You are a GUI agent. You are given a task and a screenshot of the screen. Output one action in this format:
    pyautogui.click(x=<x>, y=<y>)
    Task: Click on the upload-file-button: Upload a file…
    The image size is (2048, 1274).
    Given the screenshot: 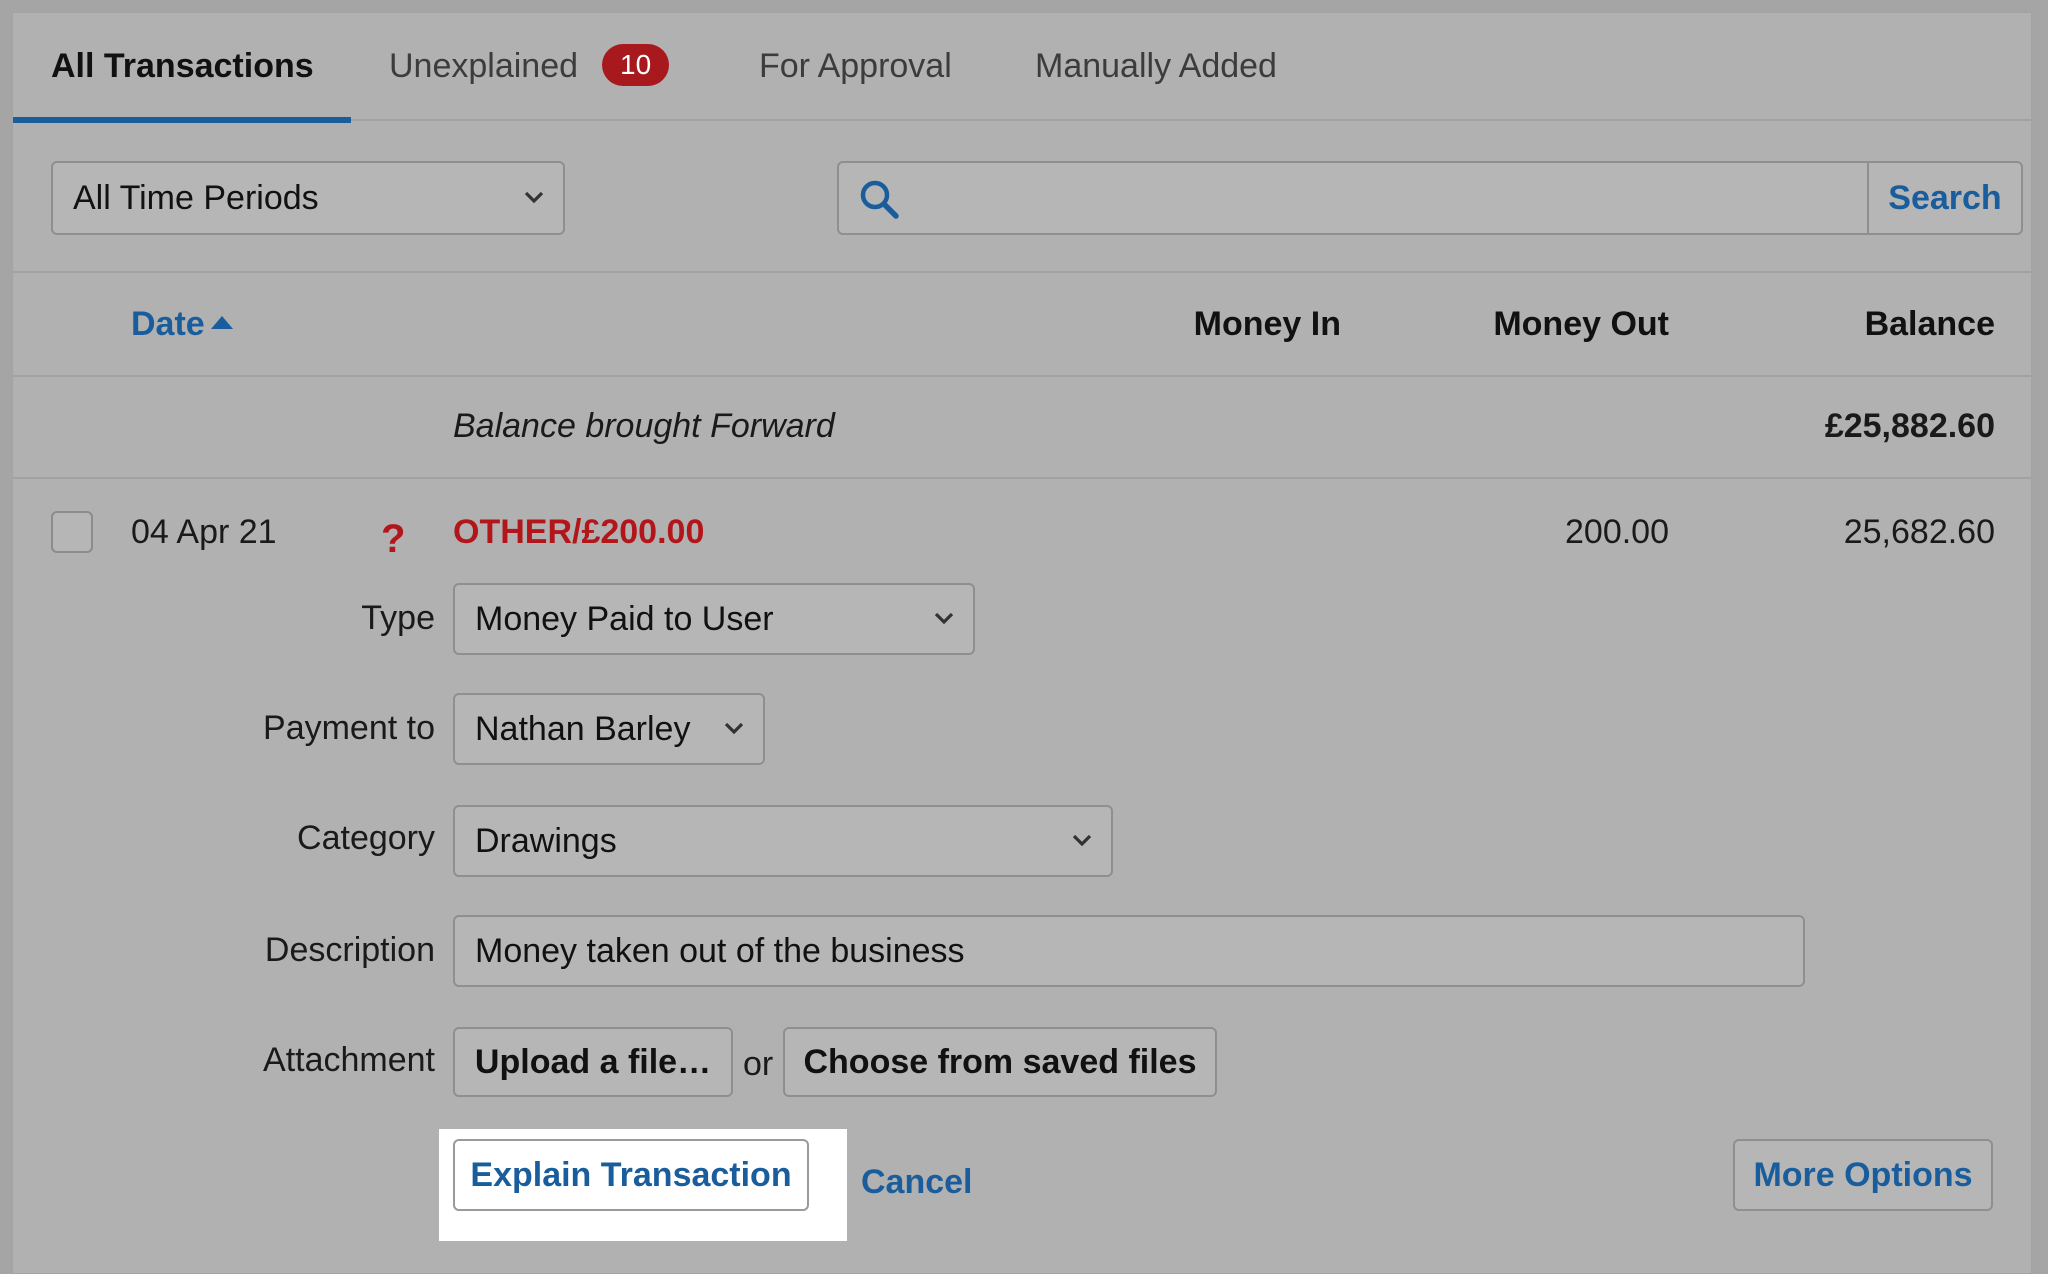 What is the action you would take?
    pyautogui.click(x=593, y=1062)
    